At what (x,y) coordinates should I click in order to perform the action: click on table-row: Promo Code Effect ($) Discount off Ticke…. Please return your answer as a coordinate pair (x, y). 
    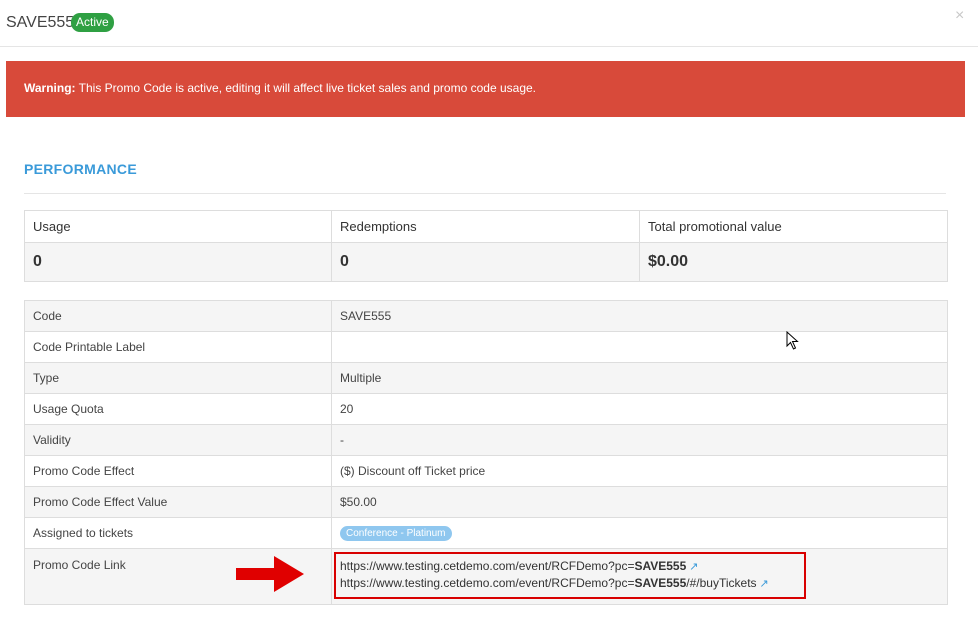
    Looking at the image, I should click on (486, 471).